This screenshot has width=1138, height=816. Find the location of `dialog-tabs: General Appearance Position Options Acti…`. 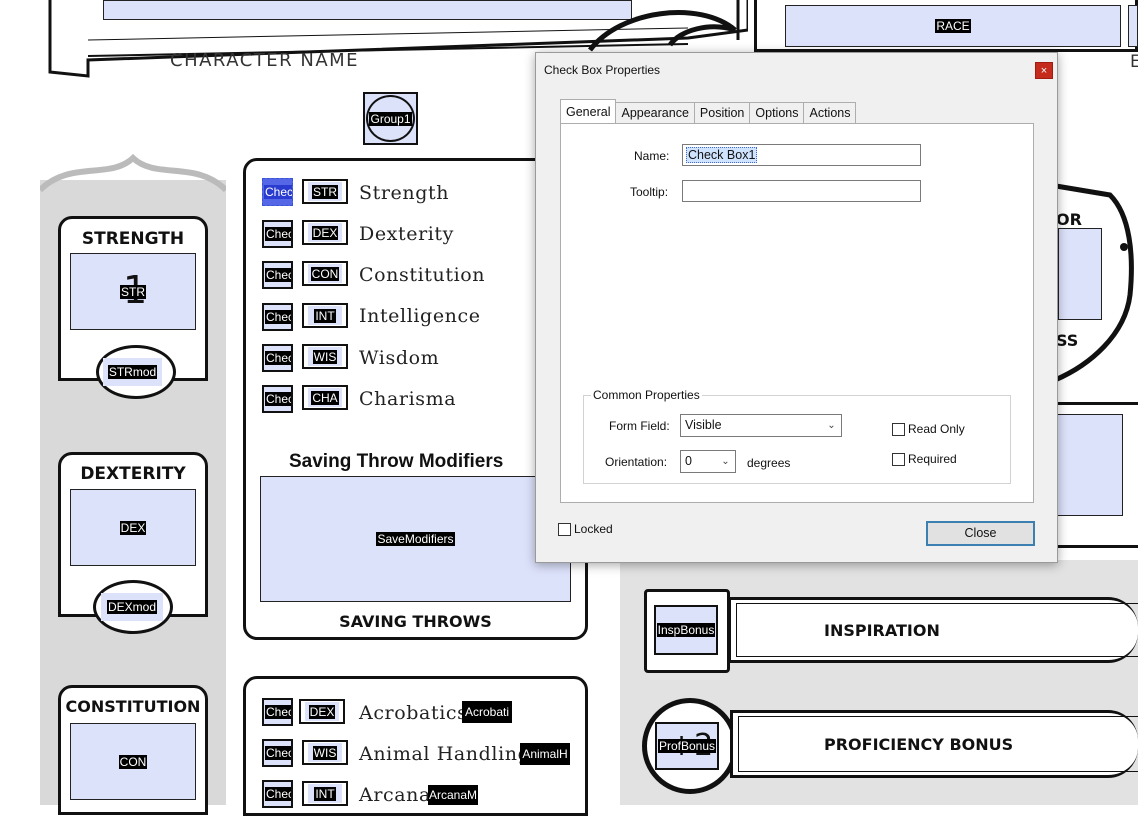

dialog-tabs: General Appearance Position Options Acti… is located at coordinates (708, 111).